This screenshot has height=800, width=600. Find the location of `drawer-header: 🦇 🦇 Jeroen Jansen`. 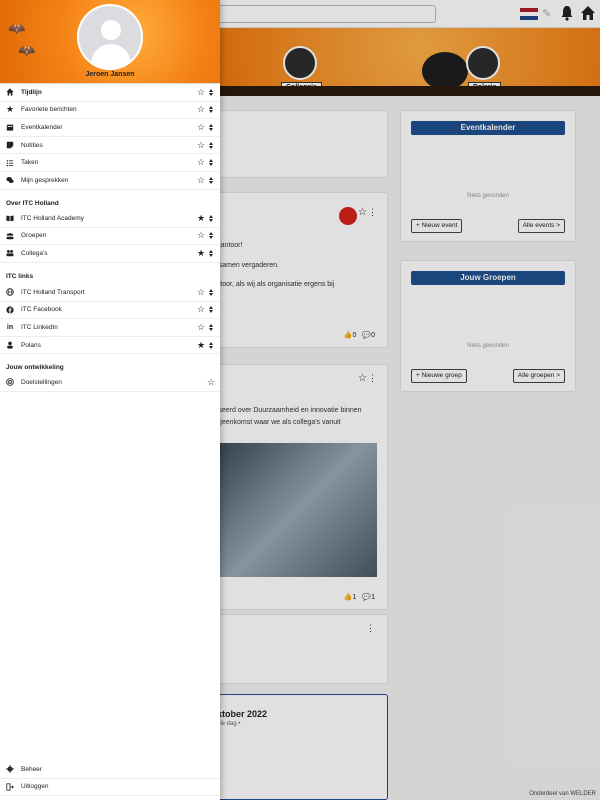

drawer-header: 🦇 🦇 Jeroen Jansen is located at coordinates (110, 42).